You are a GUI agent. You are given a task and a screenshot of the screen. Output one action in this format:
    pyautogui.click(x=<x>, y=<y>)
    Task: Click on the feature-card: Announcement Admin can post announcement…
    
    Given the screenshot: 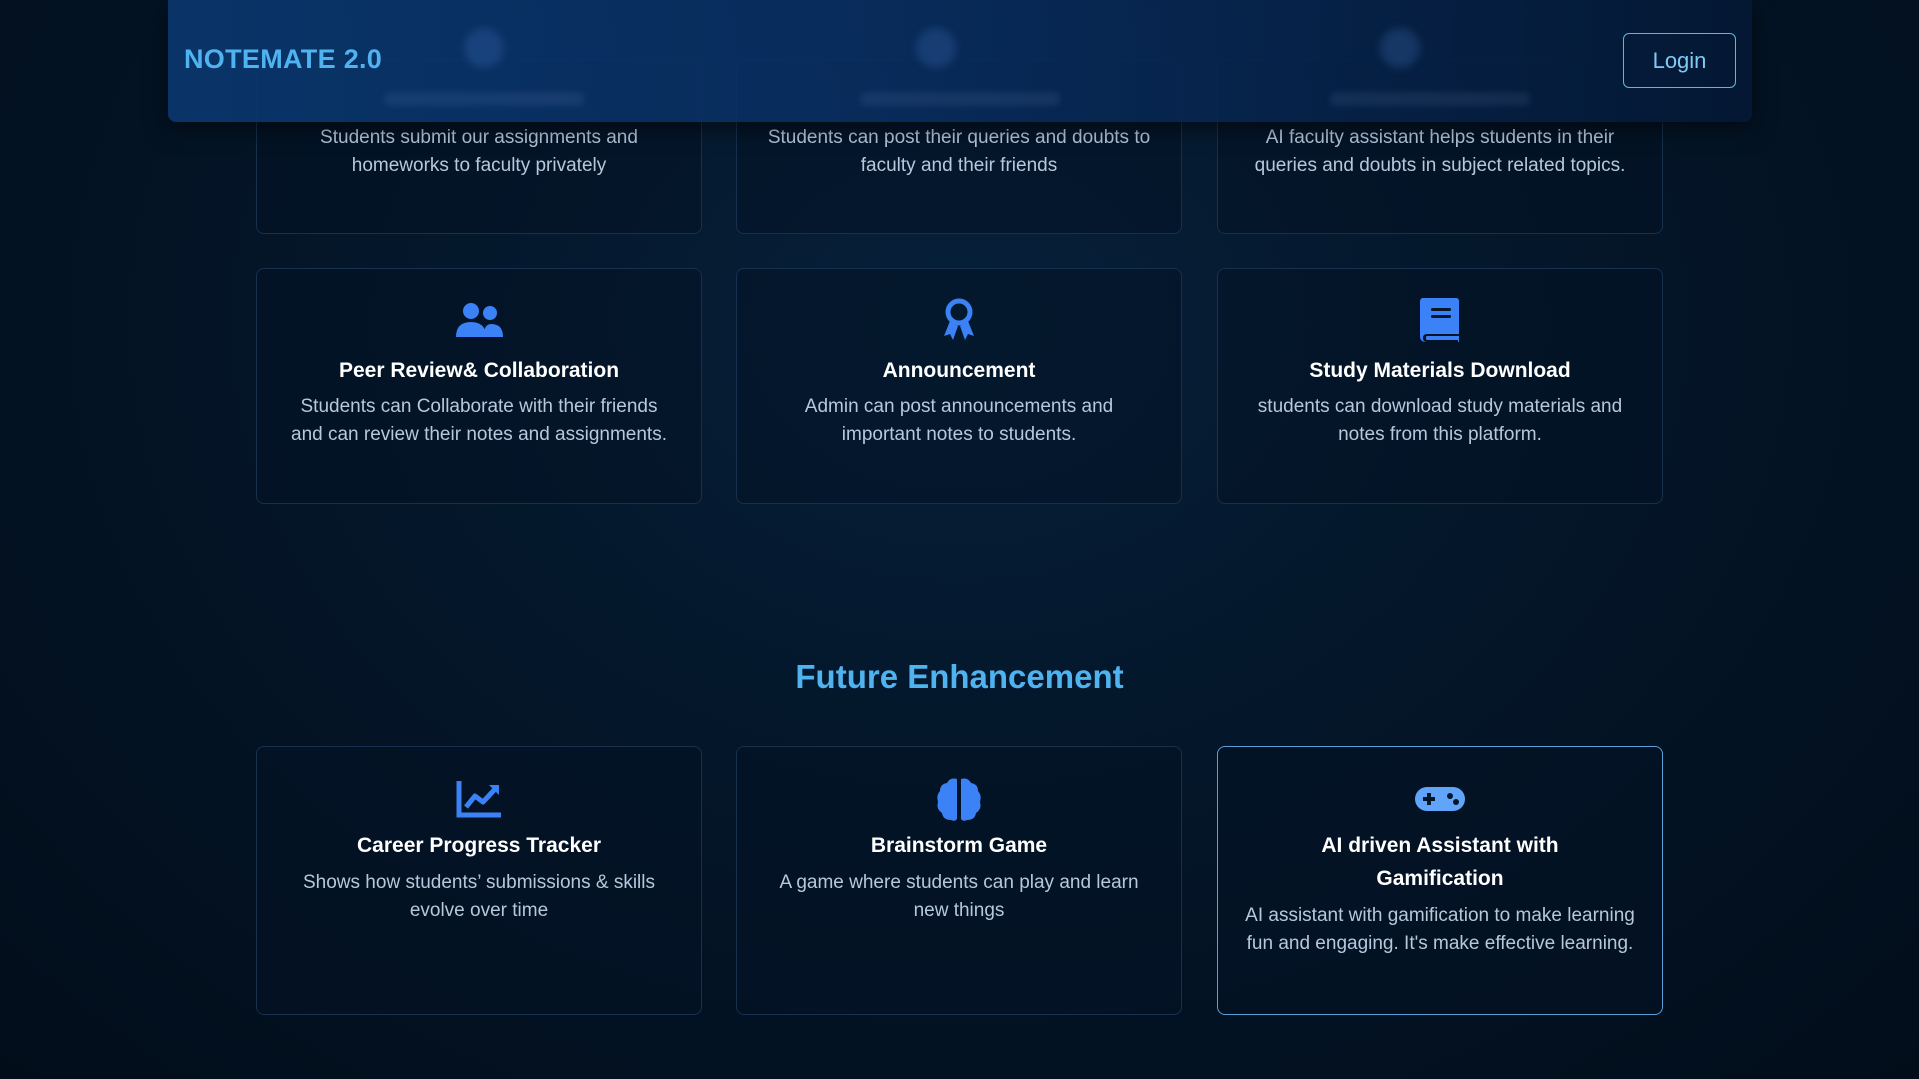 What is the action you would take?
    pyautogui.click(x=959, y=386)
    